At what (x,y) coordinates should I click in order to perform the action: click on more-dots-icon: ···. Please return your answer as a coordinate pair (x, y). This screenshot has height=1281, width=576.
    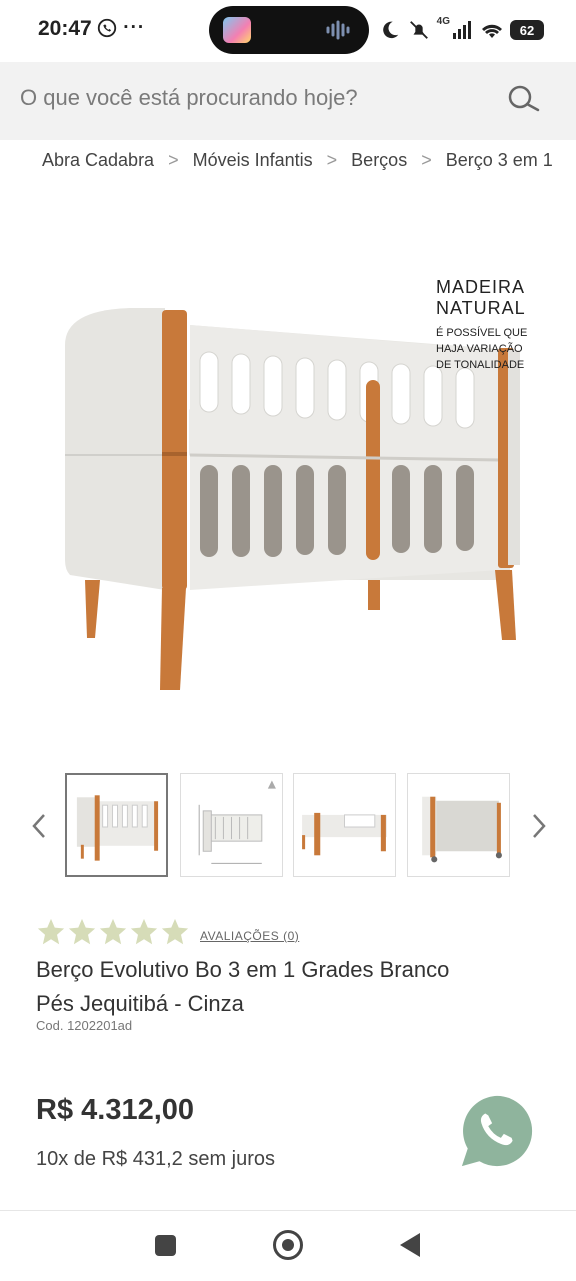
    Looking at the image, I should click on (134, 28).